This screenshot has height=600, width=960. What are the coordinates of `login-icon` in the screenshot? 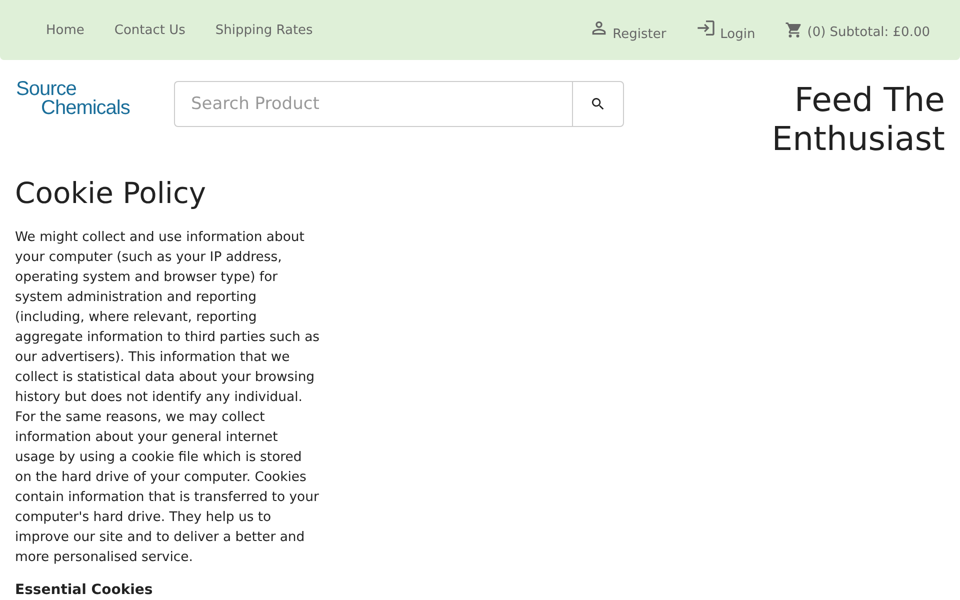 It's located at (706, 28).